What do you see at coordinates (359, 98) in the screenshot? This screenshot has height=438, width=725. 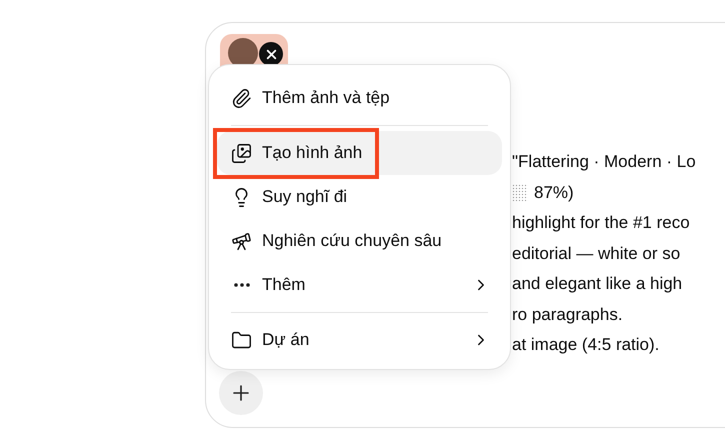 I see `menu-item: Thêm ảnh và tệp` at bounding box center [359, 98].